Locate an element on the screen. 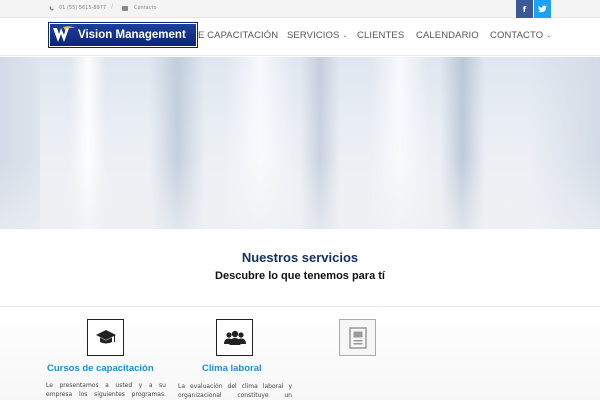 This screenshot has width=600, height=400. service-card-third-icon-box is located at coordinates (357, 337).